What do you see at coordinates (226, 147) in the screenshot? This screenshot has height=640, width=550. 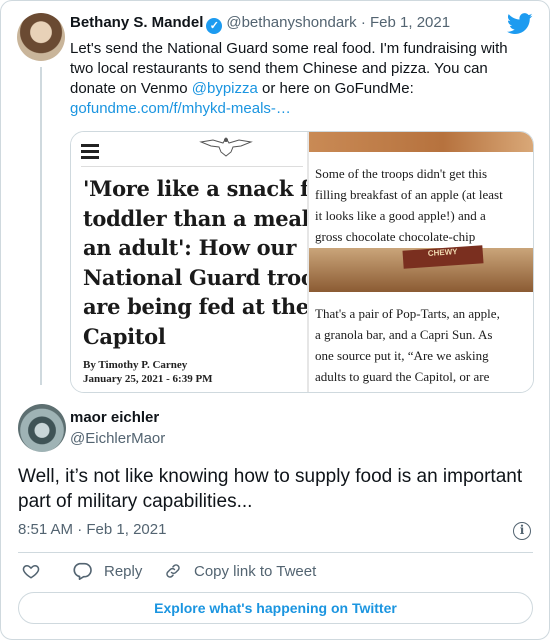 I see `eagle-logo-icon` at bounding box center [226, 147].